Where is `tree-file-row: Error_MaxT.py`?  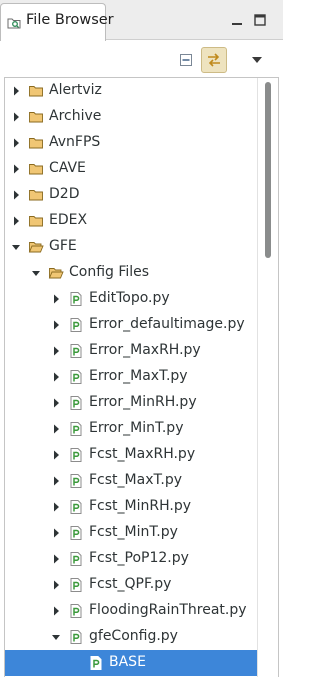
tree-file-row: Error_MaxT.py is located at coordinates (131, 377).